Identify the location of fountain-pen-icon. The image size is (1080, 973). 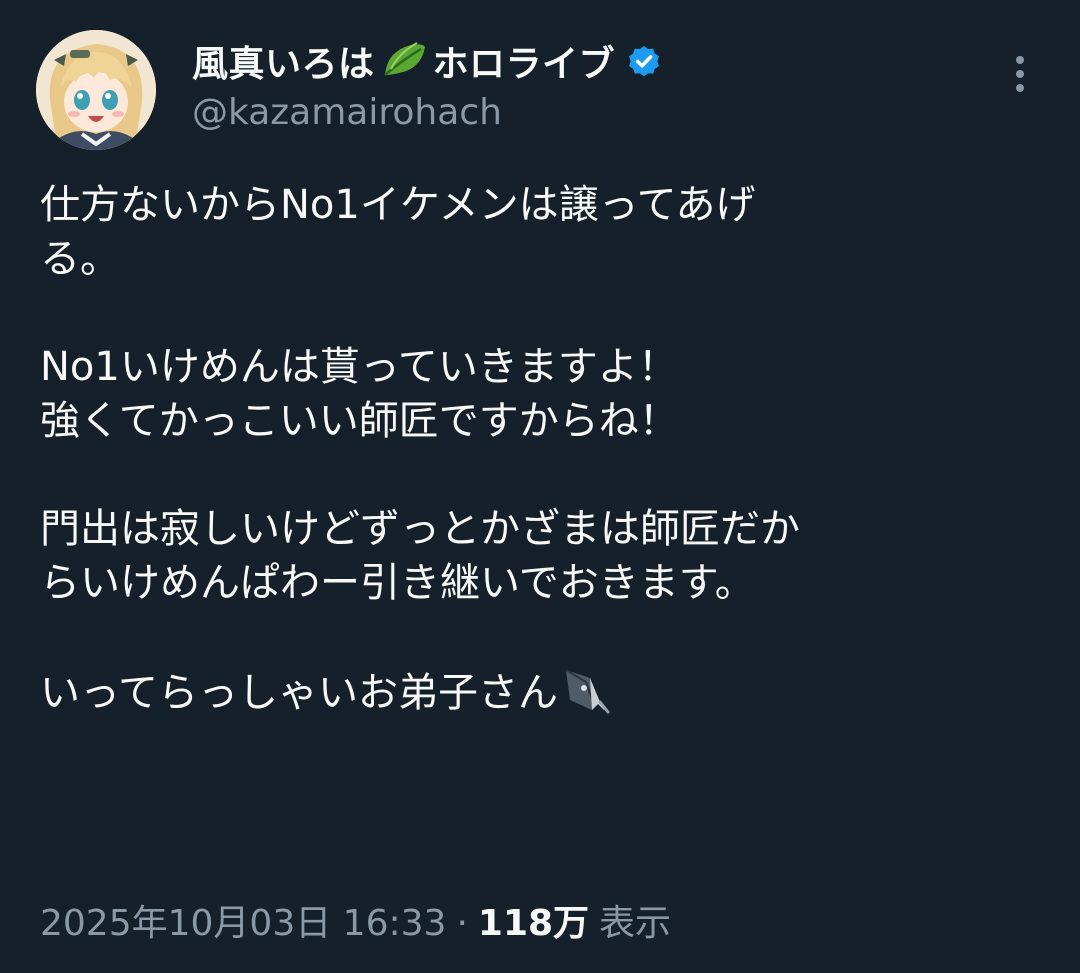
(586, 690).